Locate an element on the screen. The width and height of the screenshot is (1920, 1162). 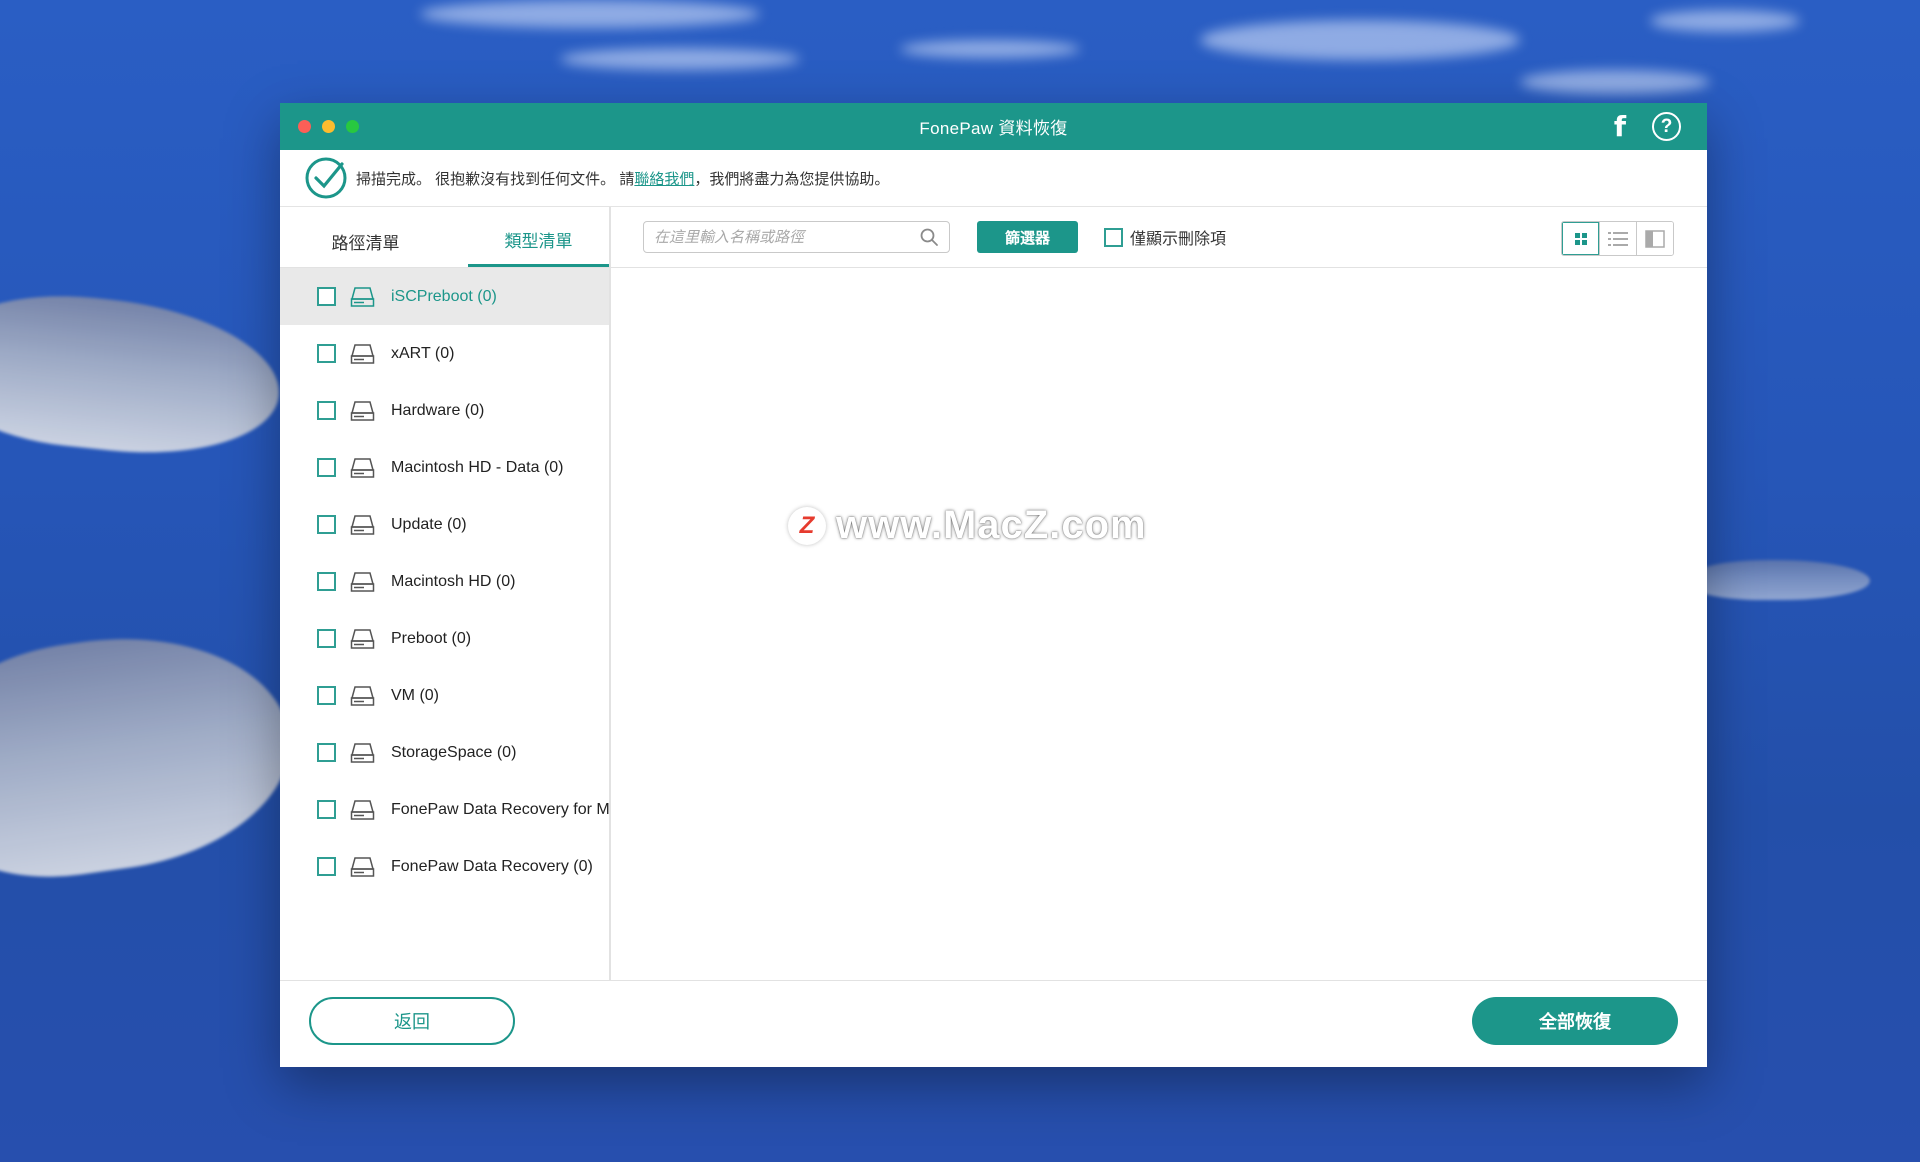
close-window-button is located at coordinates (304, 126).